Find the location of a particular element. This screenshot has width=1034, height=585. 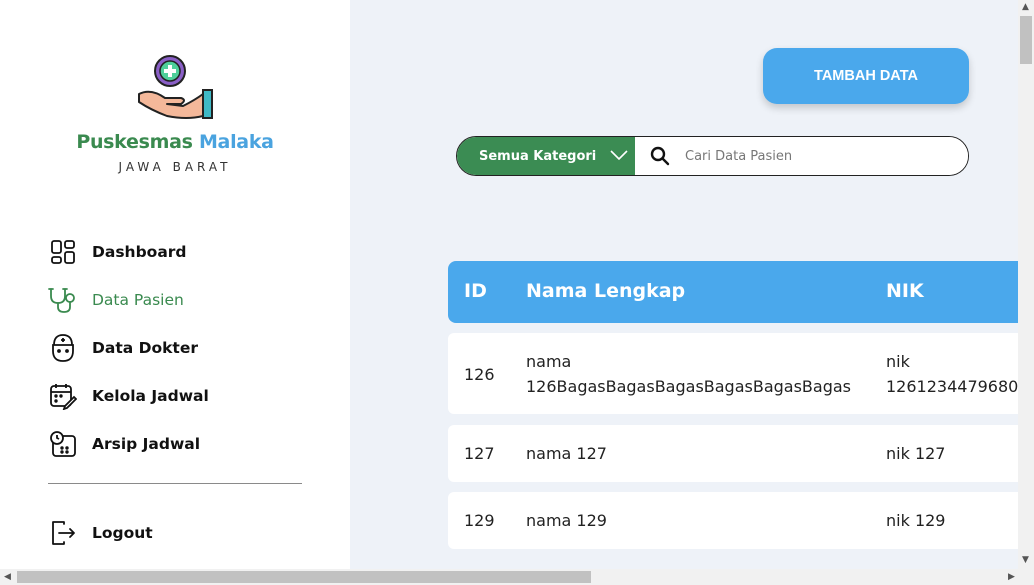

vertical-scrollbar is located at coordinates (1026, 284).